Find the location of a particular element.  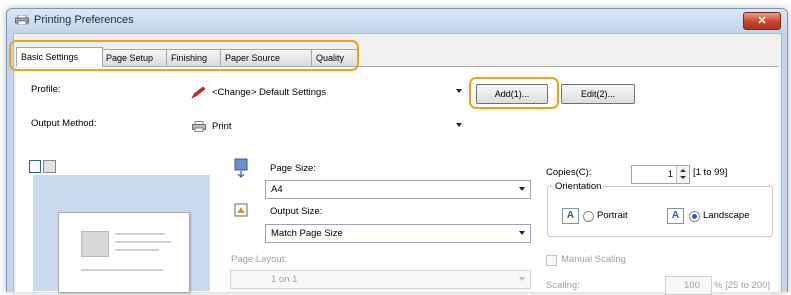

close-button: ✕ is located at coordinates (762, 21).